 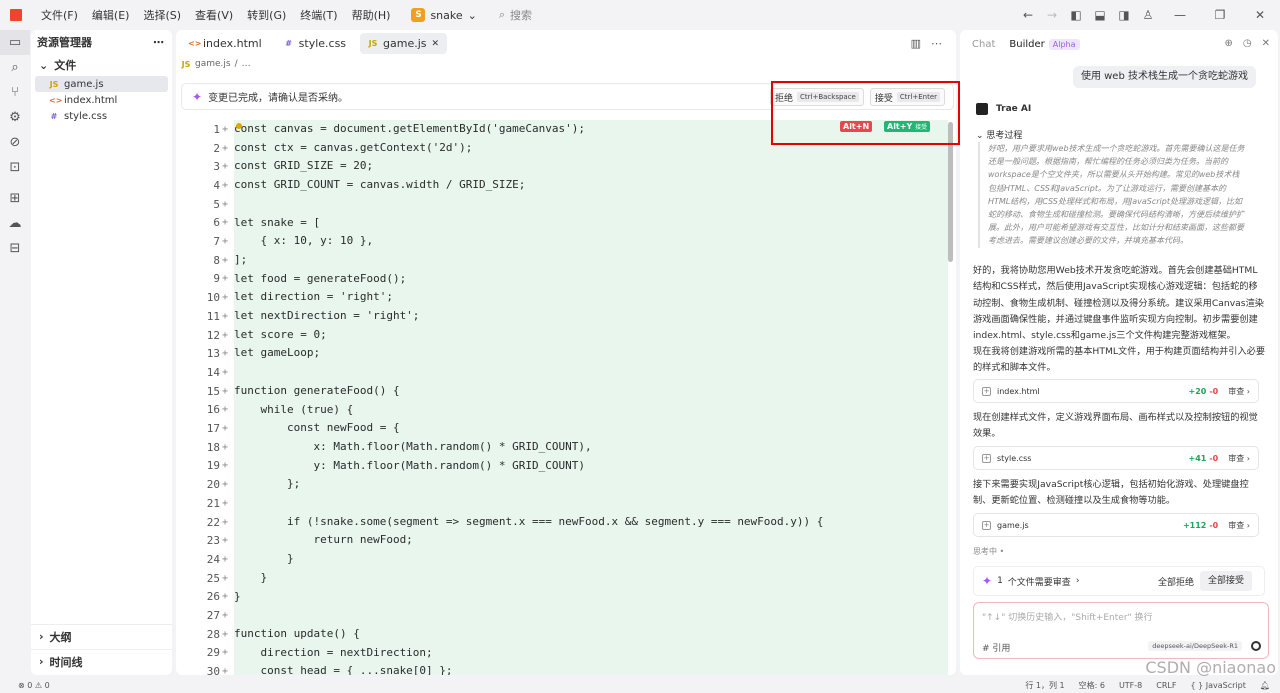 What do you see at coordinates (111, 15) in the screenshot?
I see `menu-edit: 编辑(E)` at bounding box center [111, 15].